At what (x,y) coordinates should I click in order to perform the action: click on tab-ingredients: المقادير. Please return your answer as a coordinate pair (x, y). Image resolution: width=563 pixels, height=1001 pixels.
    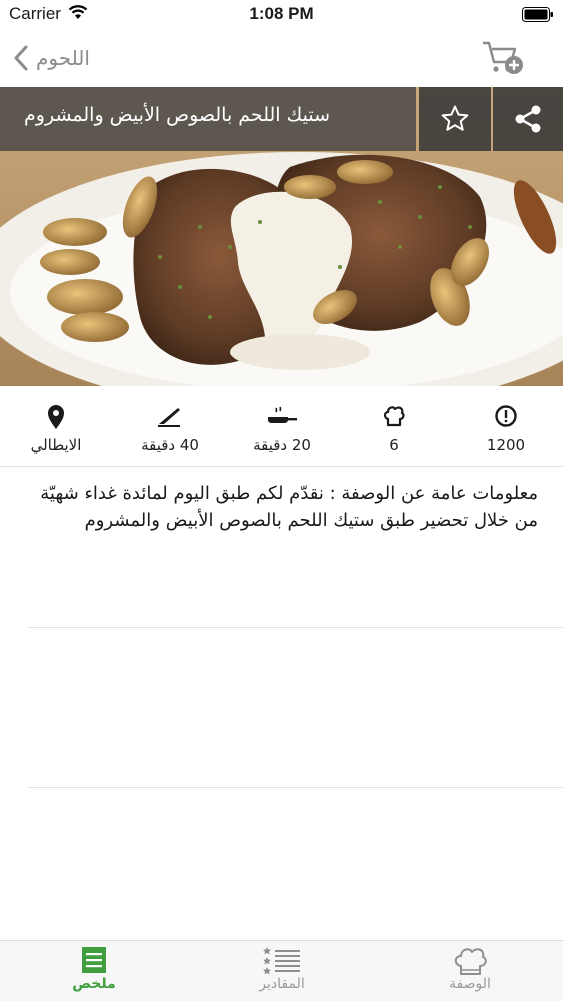
    Looking at the image, I should click on (282, 971).